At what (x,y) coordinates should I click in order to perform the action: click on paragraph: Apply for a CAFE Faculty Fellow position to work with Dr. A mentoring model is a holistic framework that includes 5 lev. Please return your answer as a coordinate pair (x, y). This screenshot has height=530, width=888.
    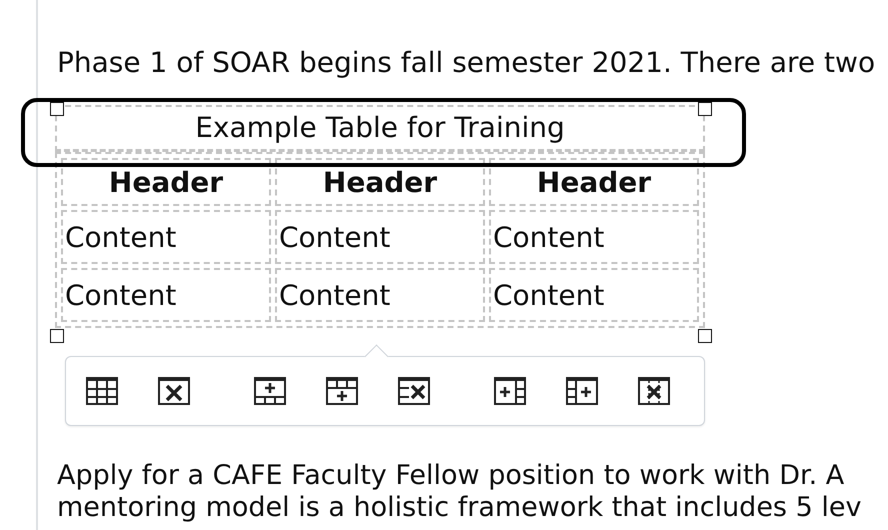
    Looking at the image, I should click on (459, 492).